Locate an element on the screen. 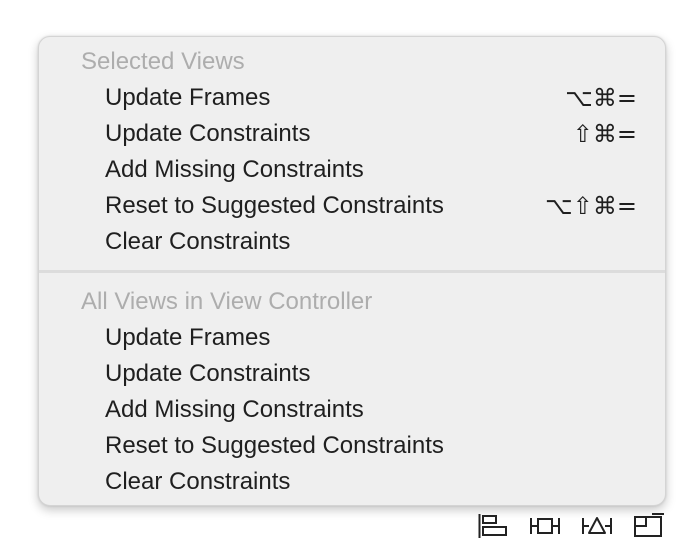 This screenshot has width=678, height=542. align-icon is located at coordinates (493, 526).